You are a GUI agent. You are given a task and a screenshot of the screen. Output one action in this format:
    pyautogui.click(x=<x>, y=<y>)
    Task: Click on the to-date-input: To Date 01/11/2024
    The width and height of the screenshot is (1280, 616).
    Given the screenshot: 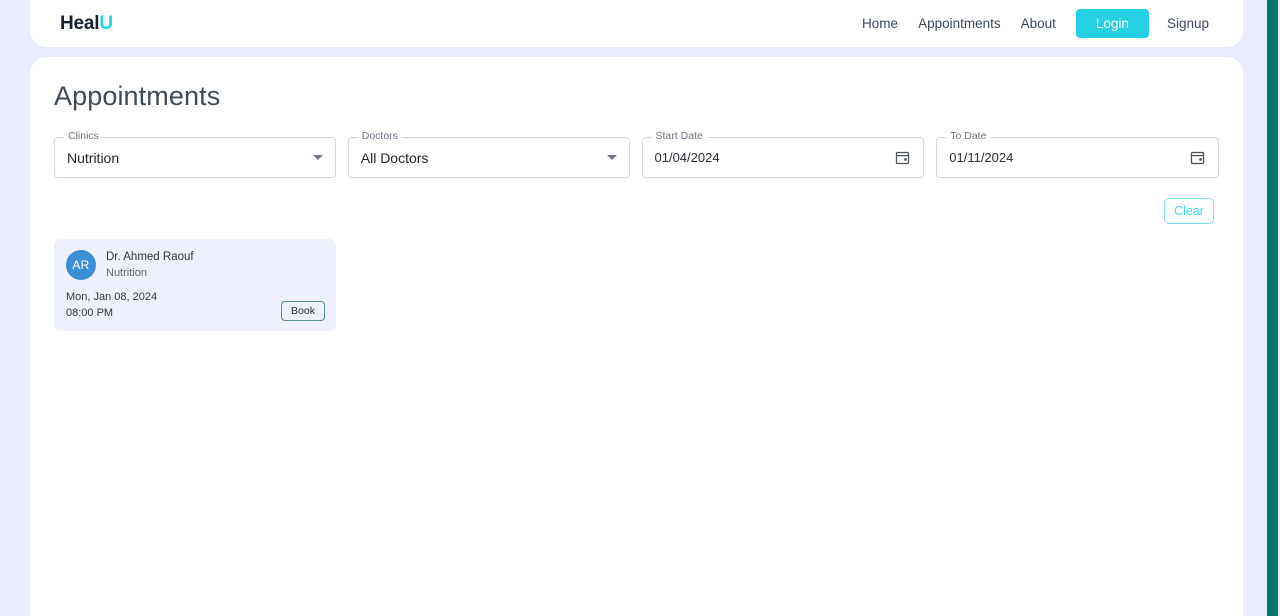 What is the action you would take?
    pyautogui.click(x=1077, y=154)
    